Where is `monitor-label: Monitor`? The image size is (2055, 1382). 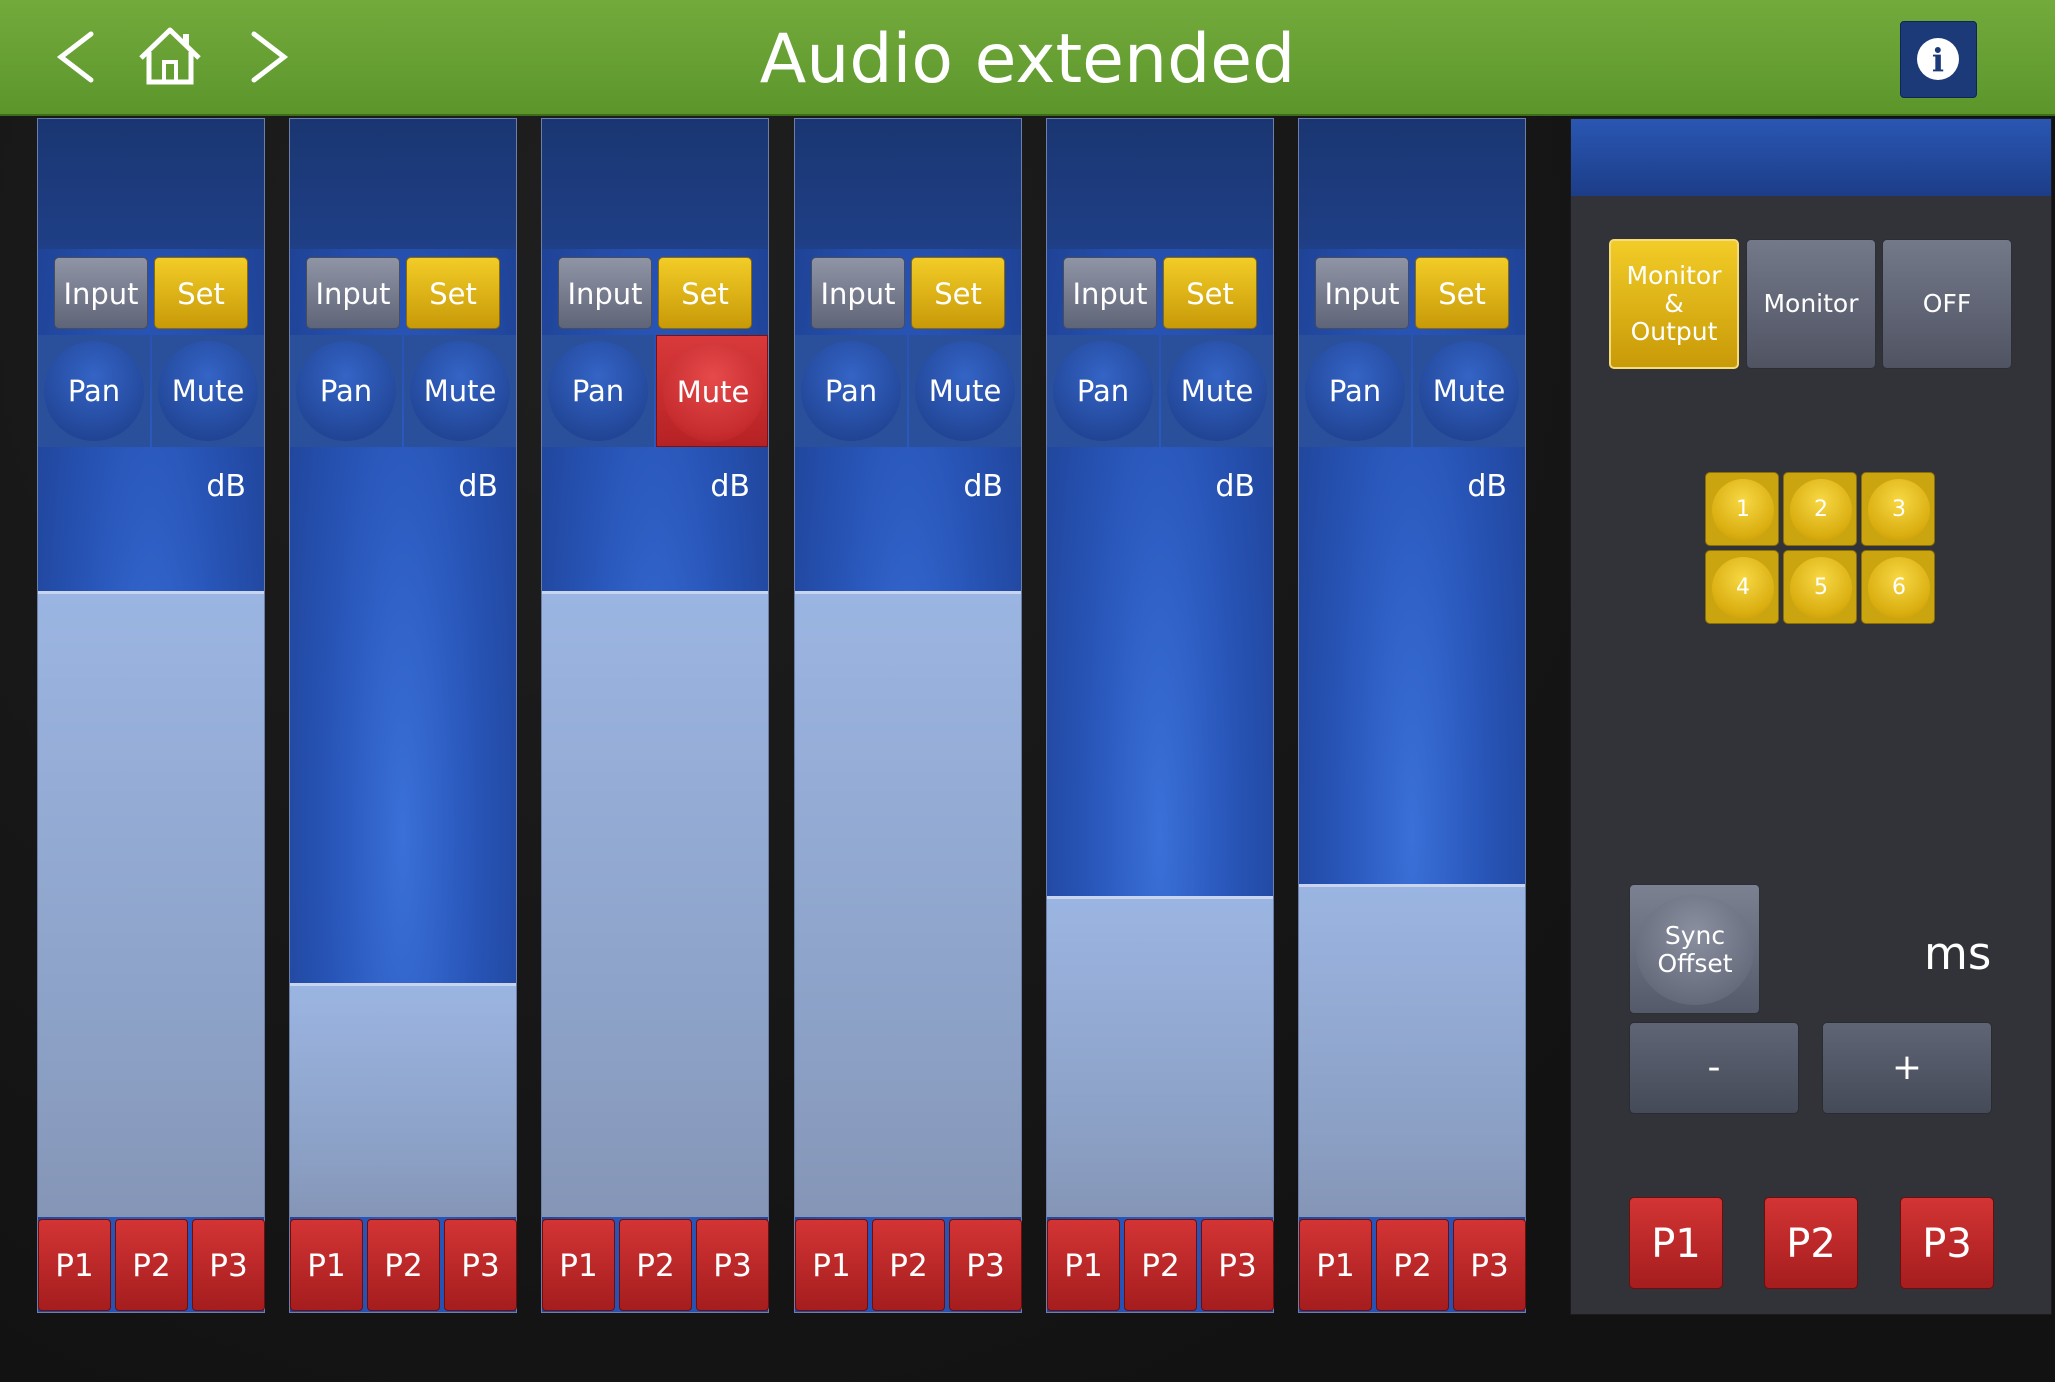 monitor-label: Monitor is located at coordinates (1811, 303).